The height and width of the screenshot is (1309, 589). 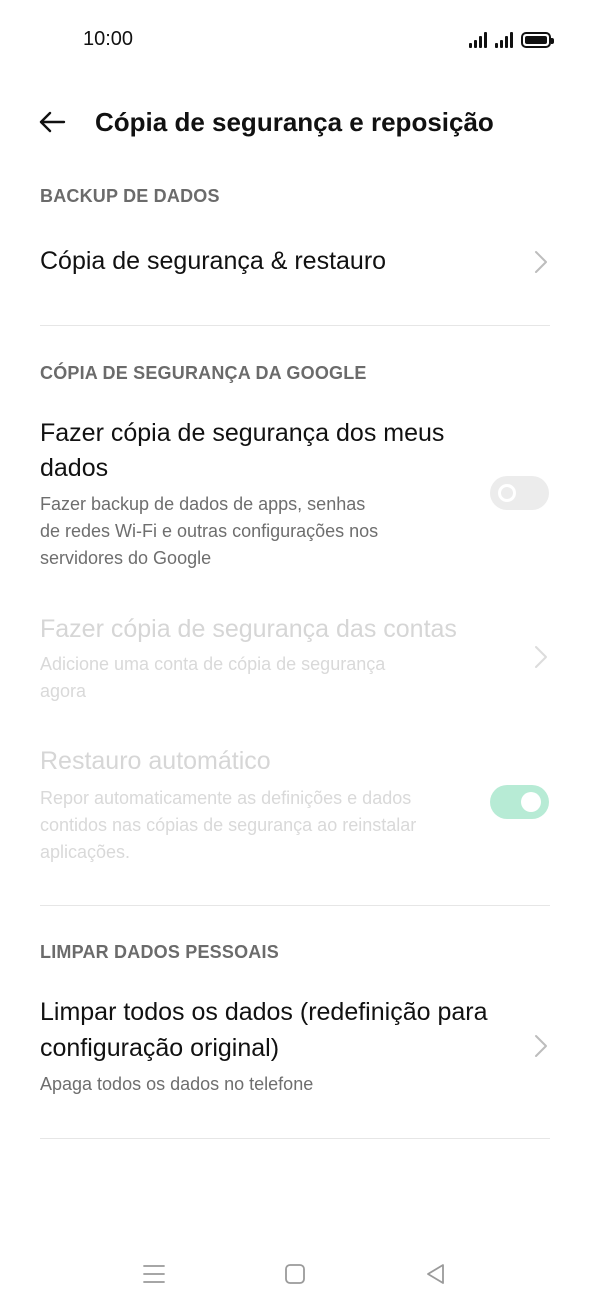 I want to click on home-square-icon, so click(x=295, y=1274).